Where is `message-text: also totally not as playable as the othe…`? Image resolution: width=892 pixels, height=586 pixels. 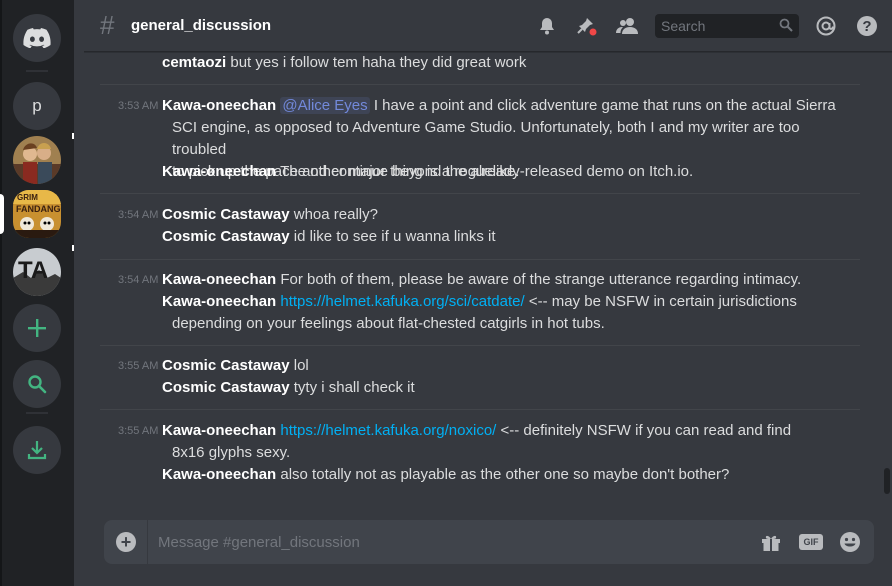 message-text: also totally not as playable as the othe… is located at coordinates (505, 474).